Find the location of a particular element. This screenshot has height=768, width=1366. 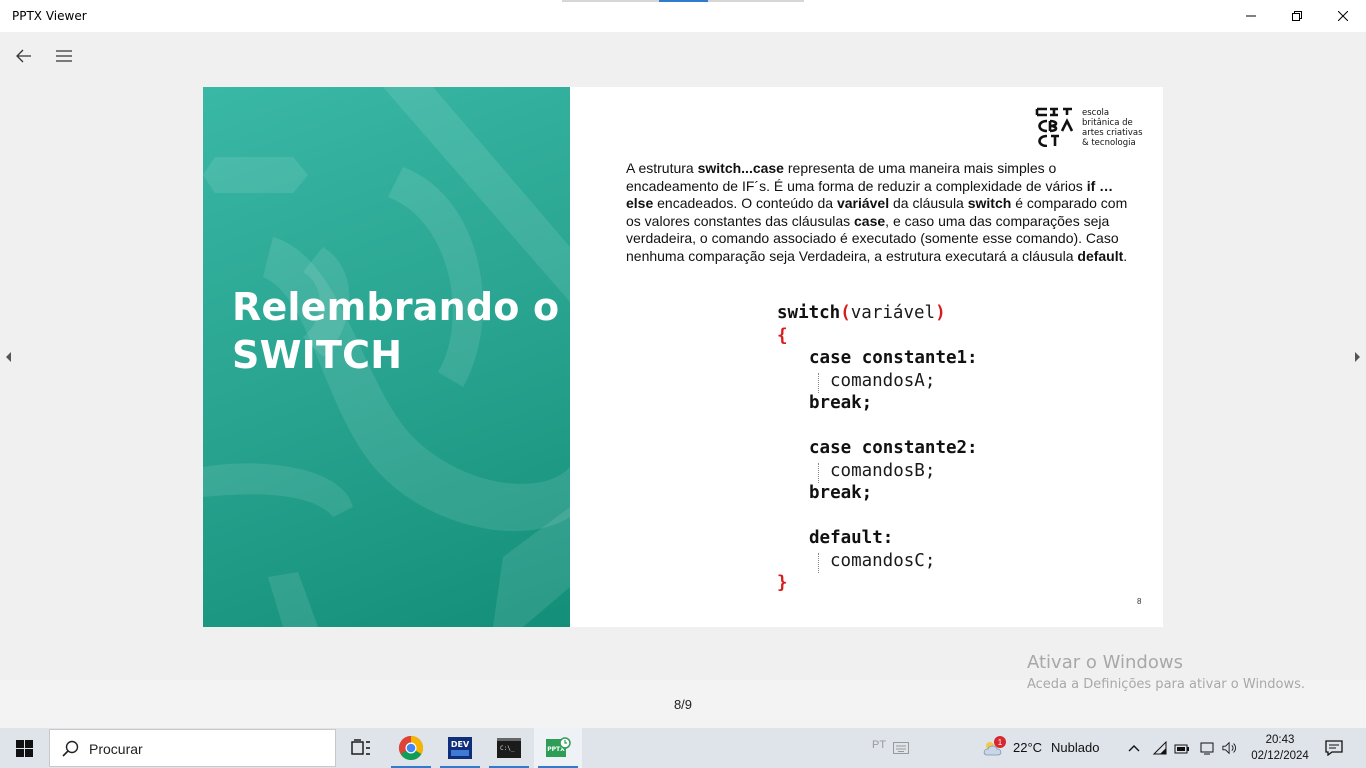

code-line-default: default: is located at coordinates (851, 538).